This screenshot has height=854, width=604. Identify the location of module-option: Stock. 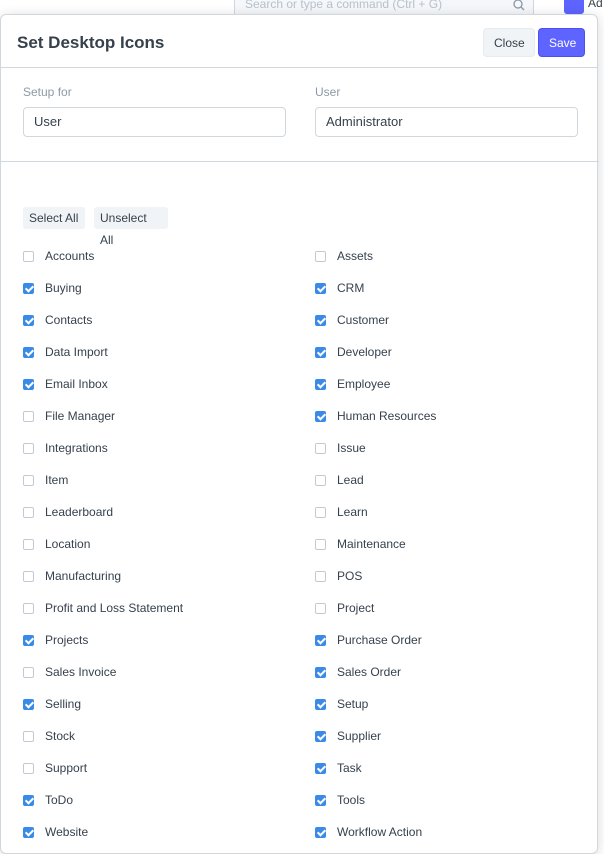
(49, 736).